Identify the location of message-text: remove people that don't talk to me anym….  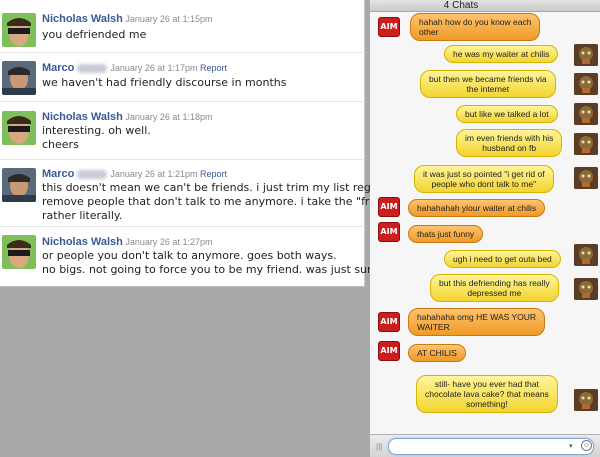
(236, 201).